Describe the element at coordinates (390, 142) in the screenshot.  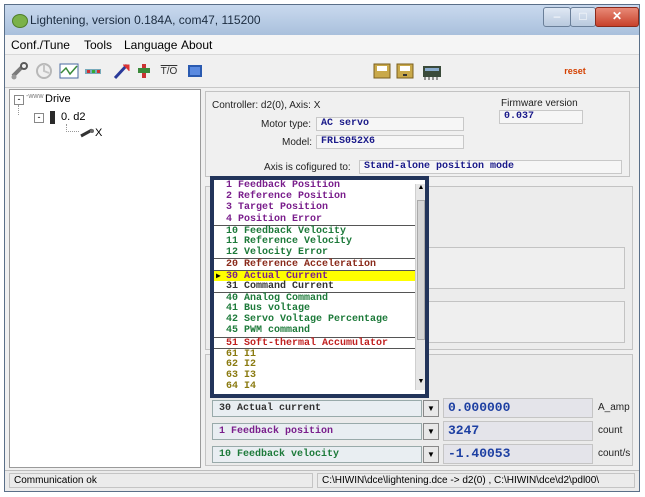
I see `model-value: FRLS052X6` at that location.